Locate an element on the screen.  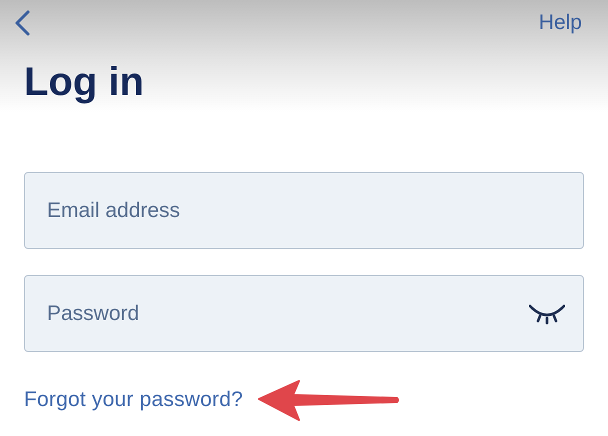
forgot-password-link: Forgot your password? is located at coordinates (133, 400).